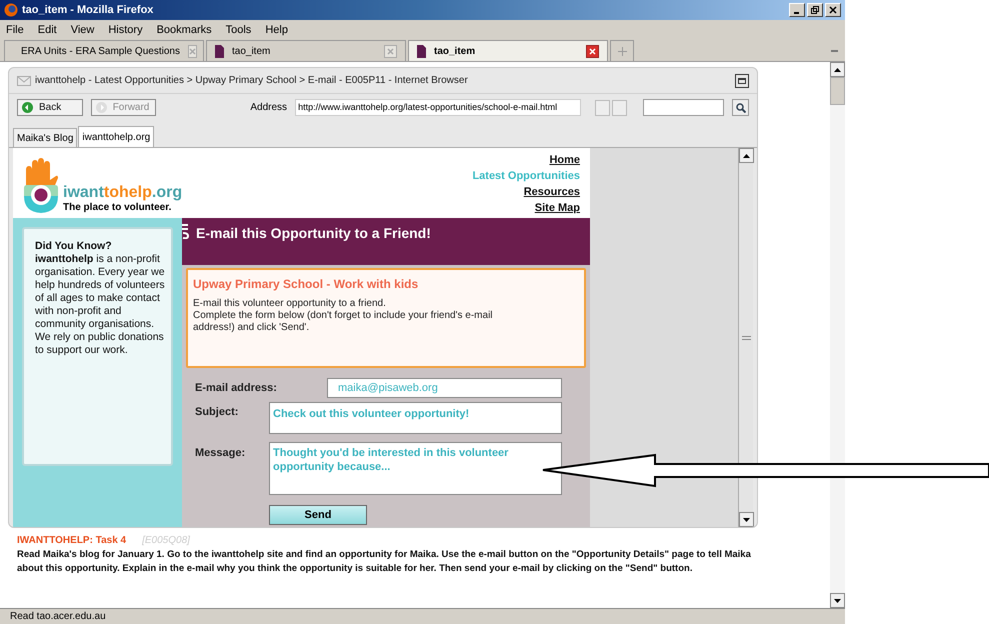  Describe the element at coordinates (47, 30) in the screenshot. I see `menu-item: Edit` at that location.